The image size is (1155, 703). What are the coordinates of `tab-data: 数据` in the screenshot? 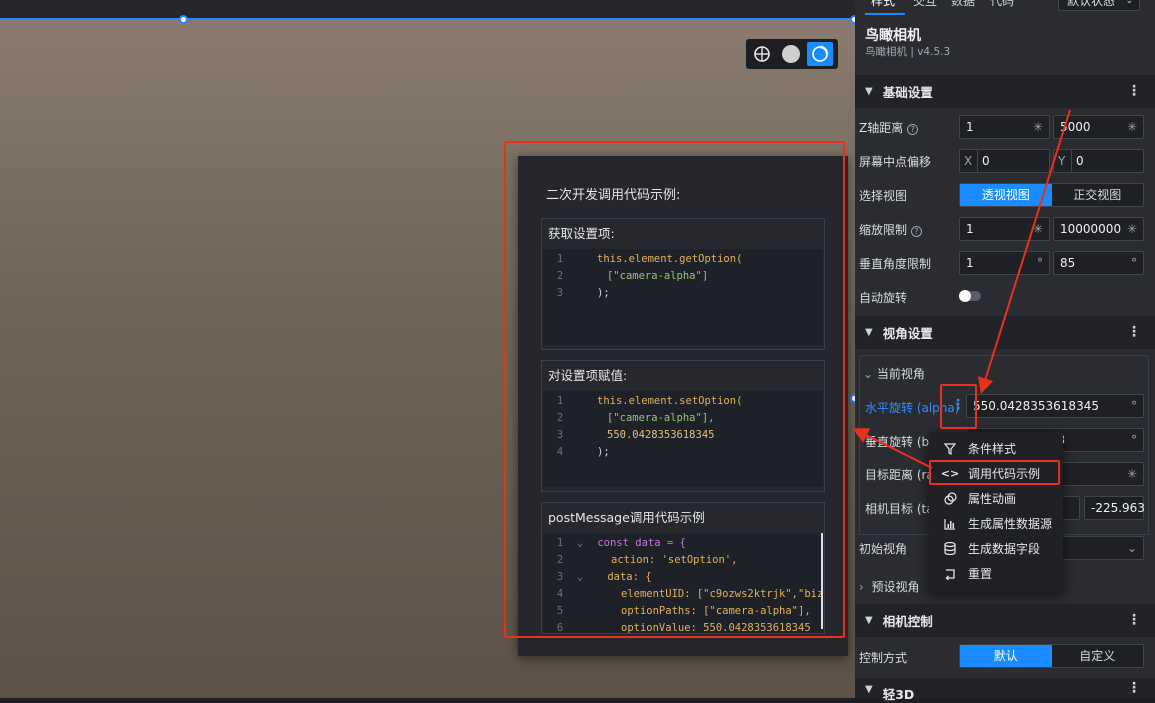 It's located at (963, 4).